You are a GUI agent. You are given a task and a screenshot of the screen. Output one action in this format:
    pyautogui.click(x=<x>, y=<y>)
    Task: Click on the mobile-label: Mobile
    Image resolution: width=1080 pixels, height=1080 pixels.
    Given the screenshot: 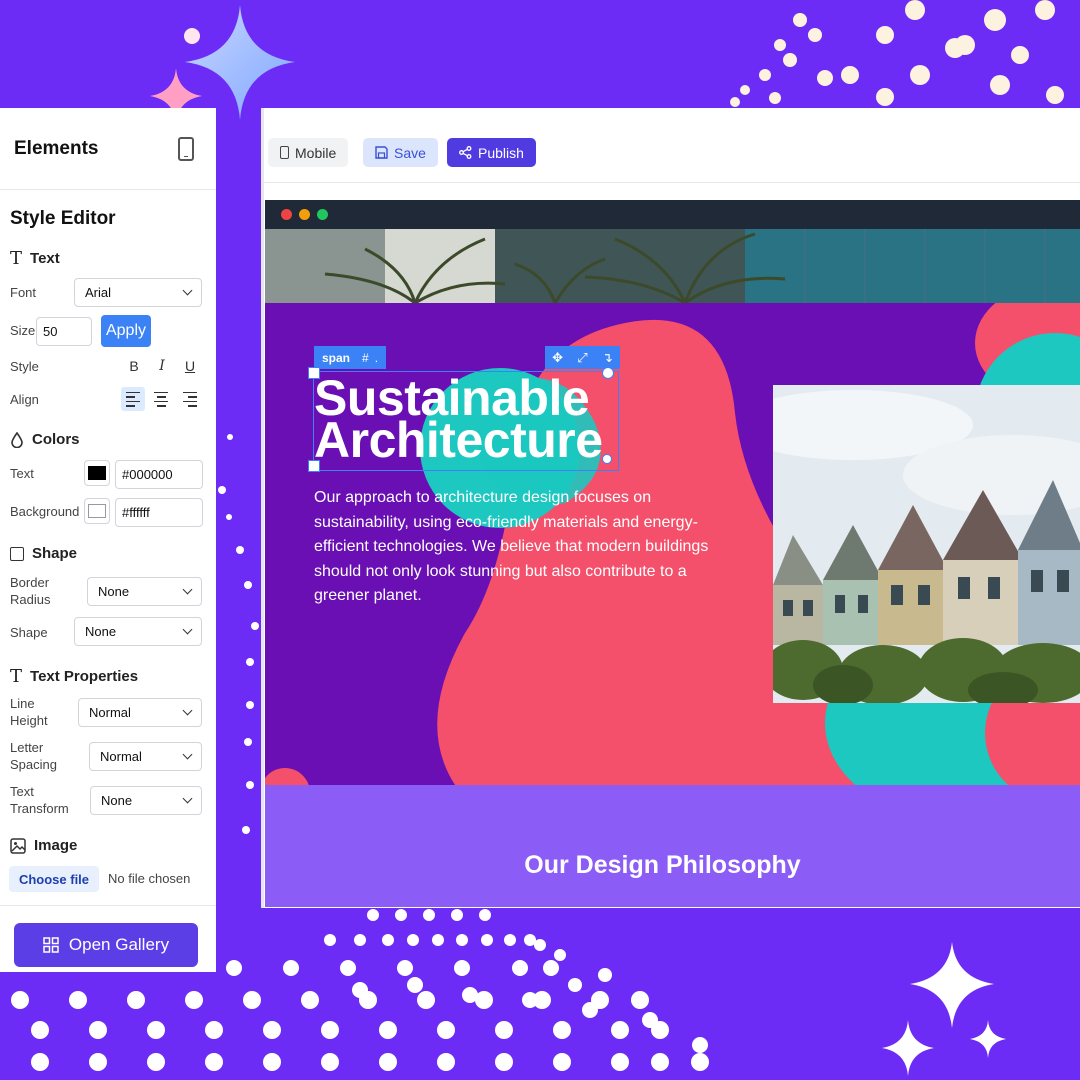 What is the action you would take?
    pyautogui.click(x=316, y=152)
    